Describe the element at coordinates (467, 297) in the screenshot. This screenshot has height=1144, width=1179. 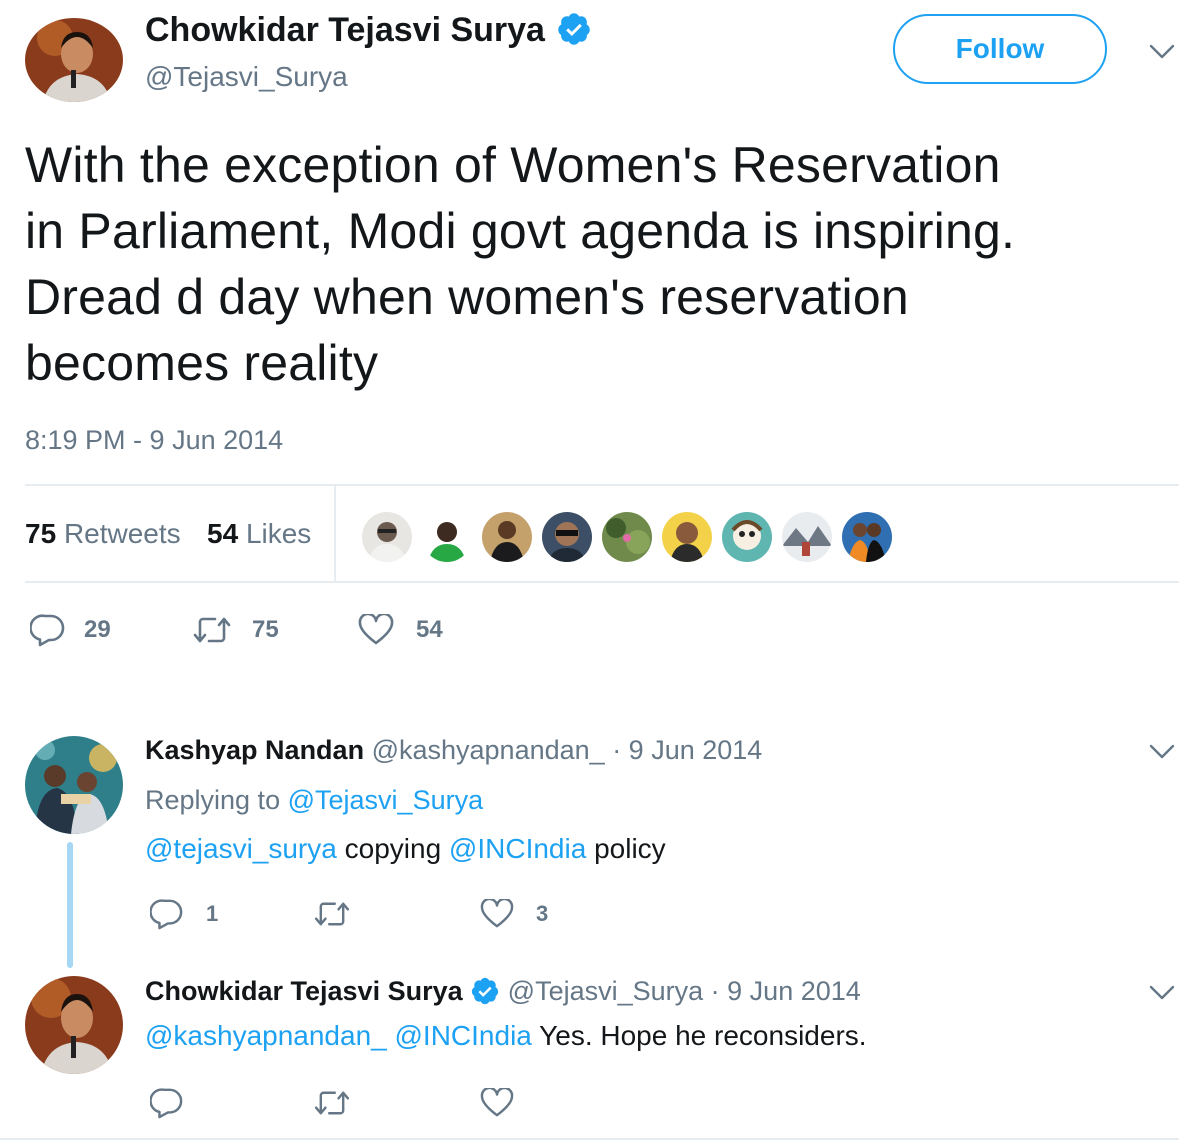
I see `tweet-text-line: Dread d day when women's reservation` at that location.